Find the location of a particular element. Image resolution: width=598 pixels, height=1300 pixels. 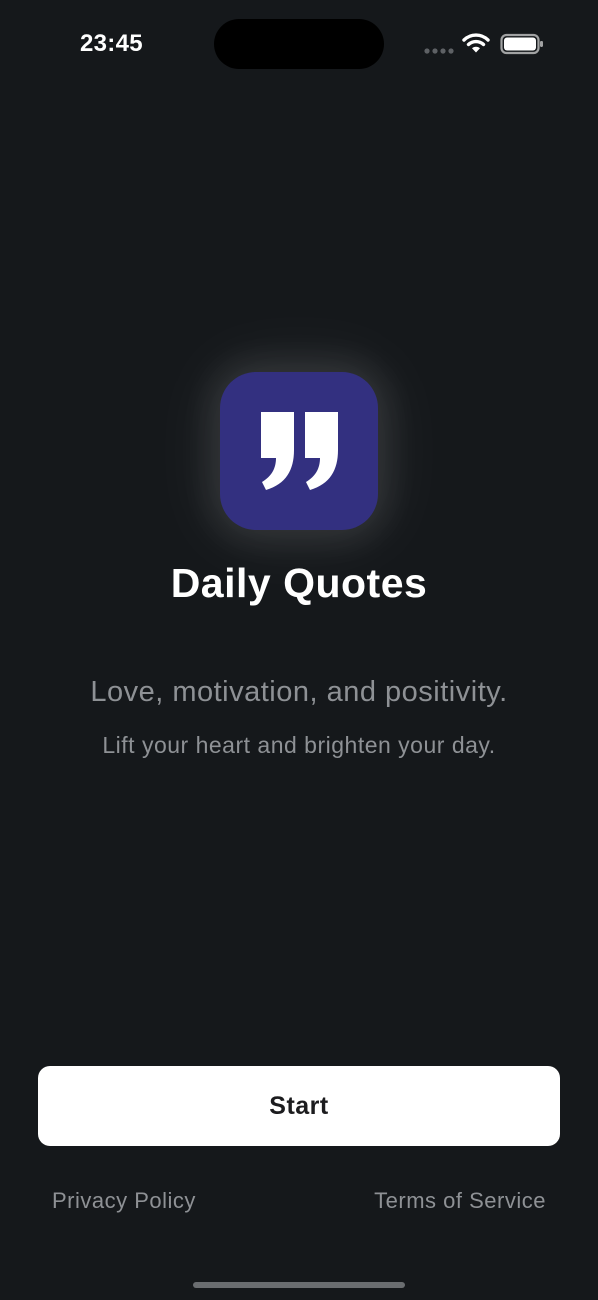

terms-of-service-link: Terms of Service is located at coordinates (460, 1201).